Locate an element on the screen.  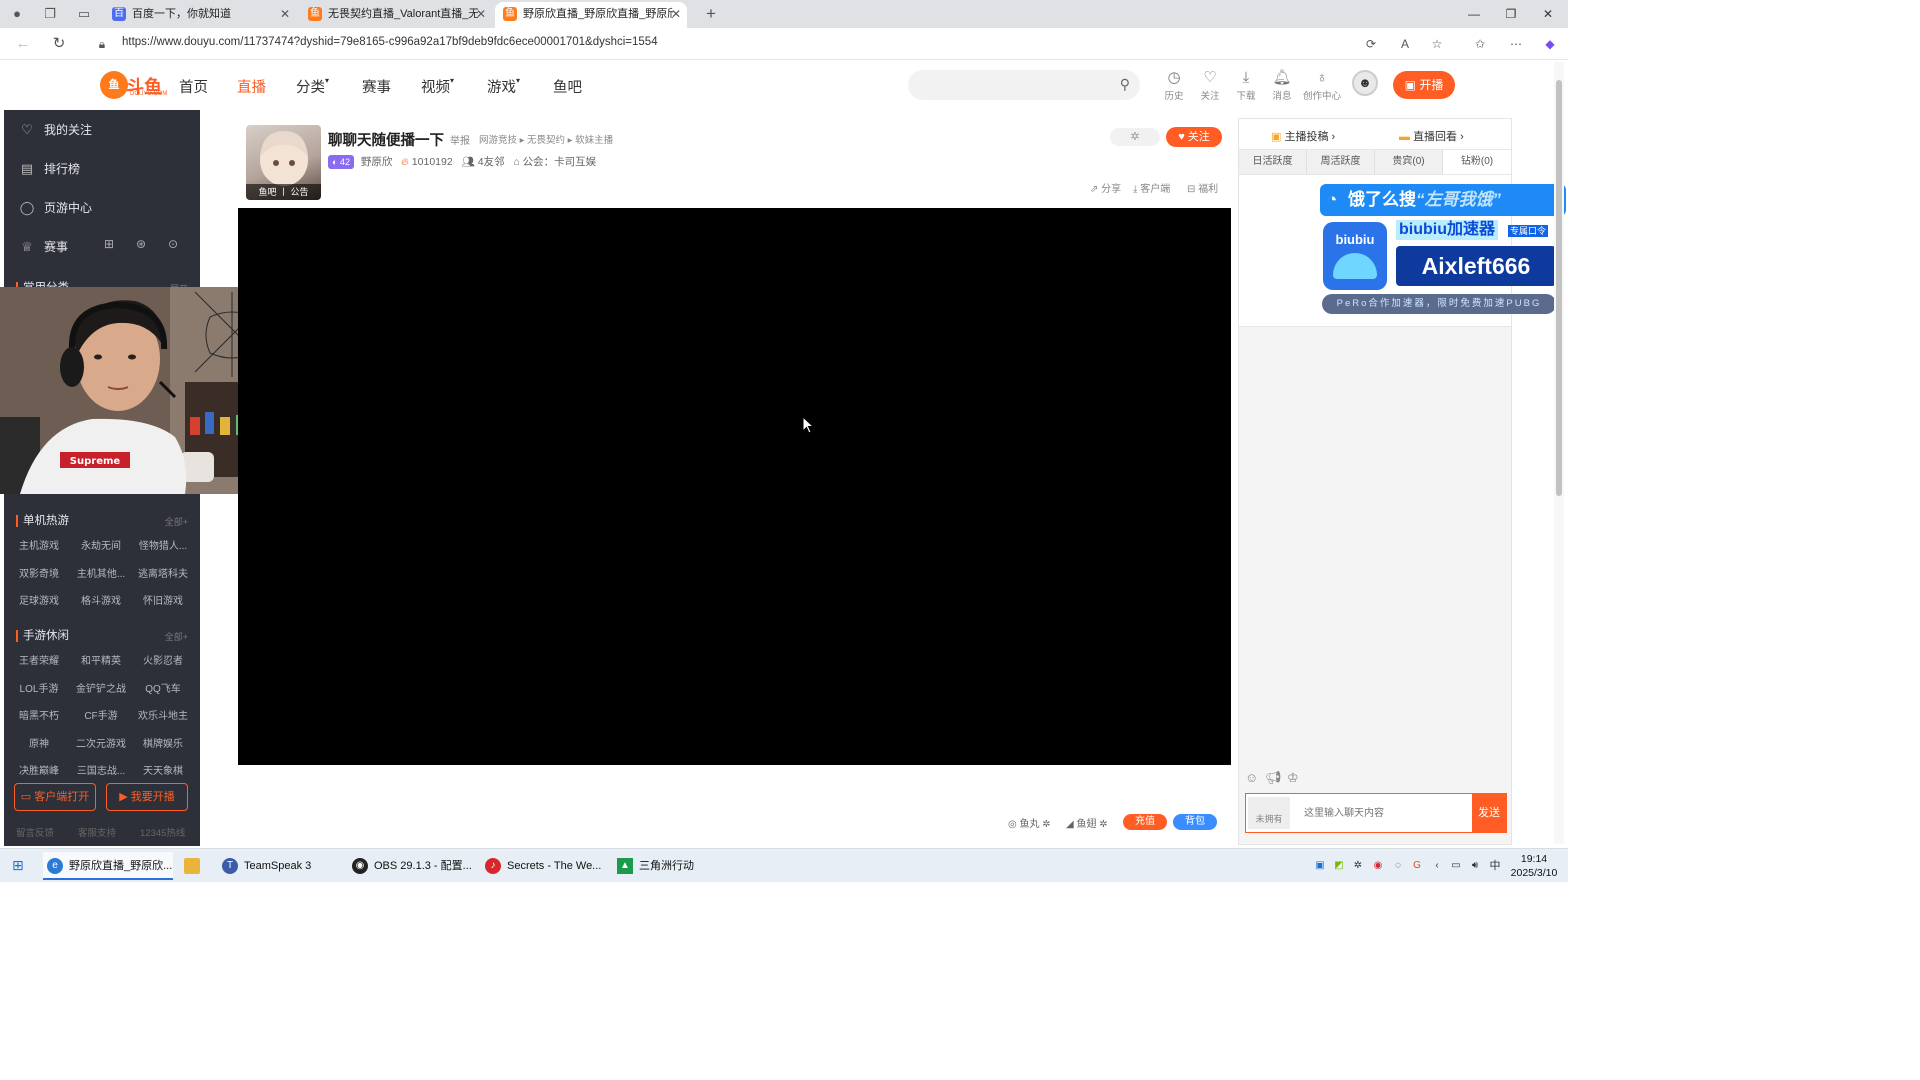
category-link: 二次元游戏 is located at coordinates (101, 745).